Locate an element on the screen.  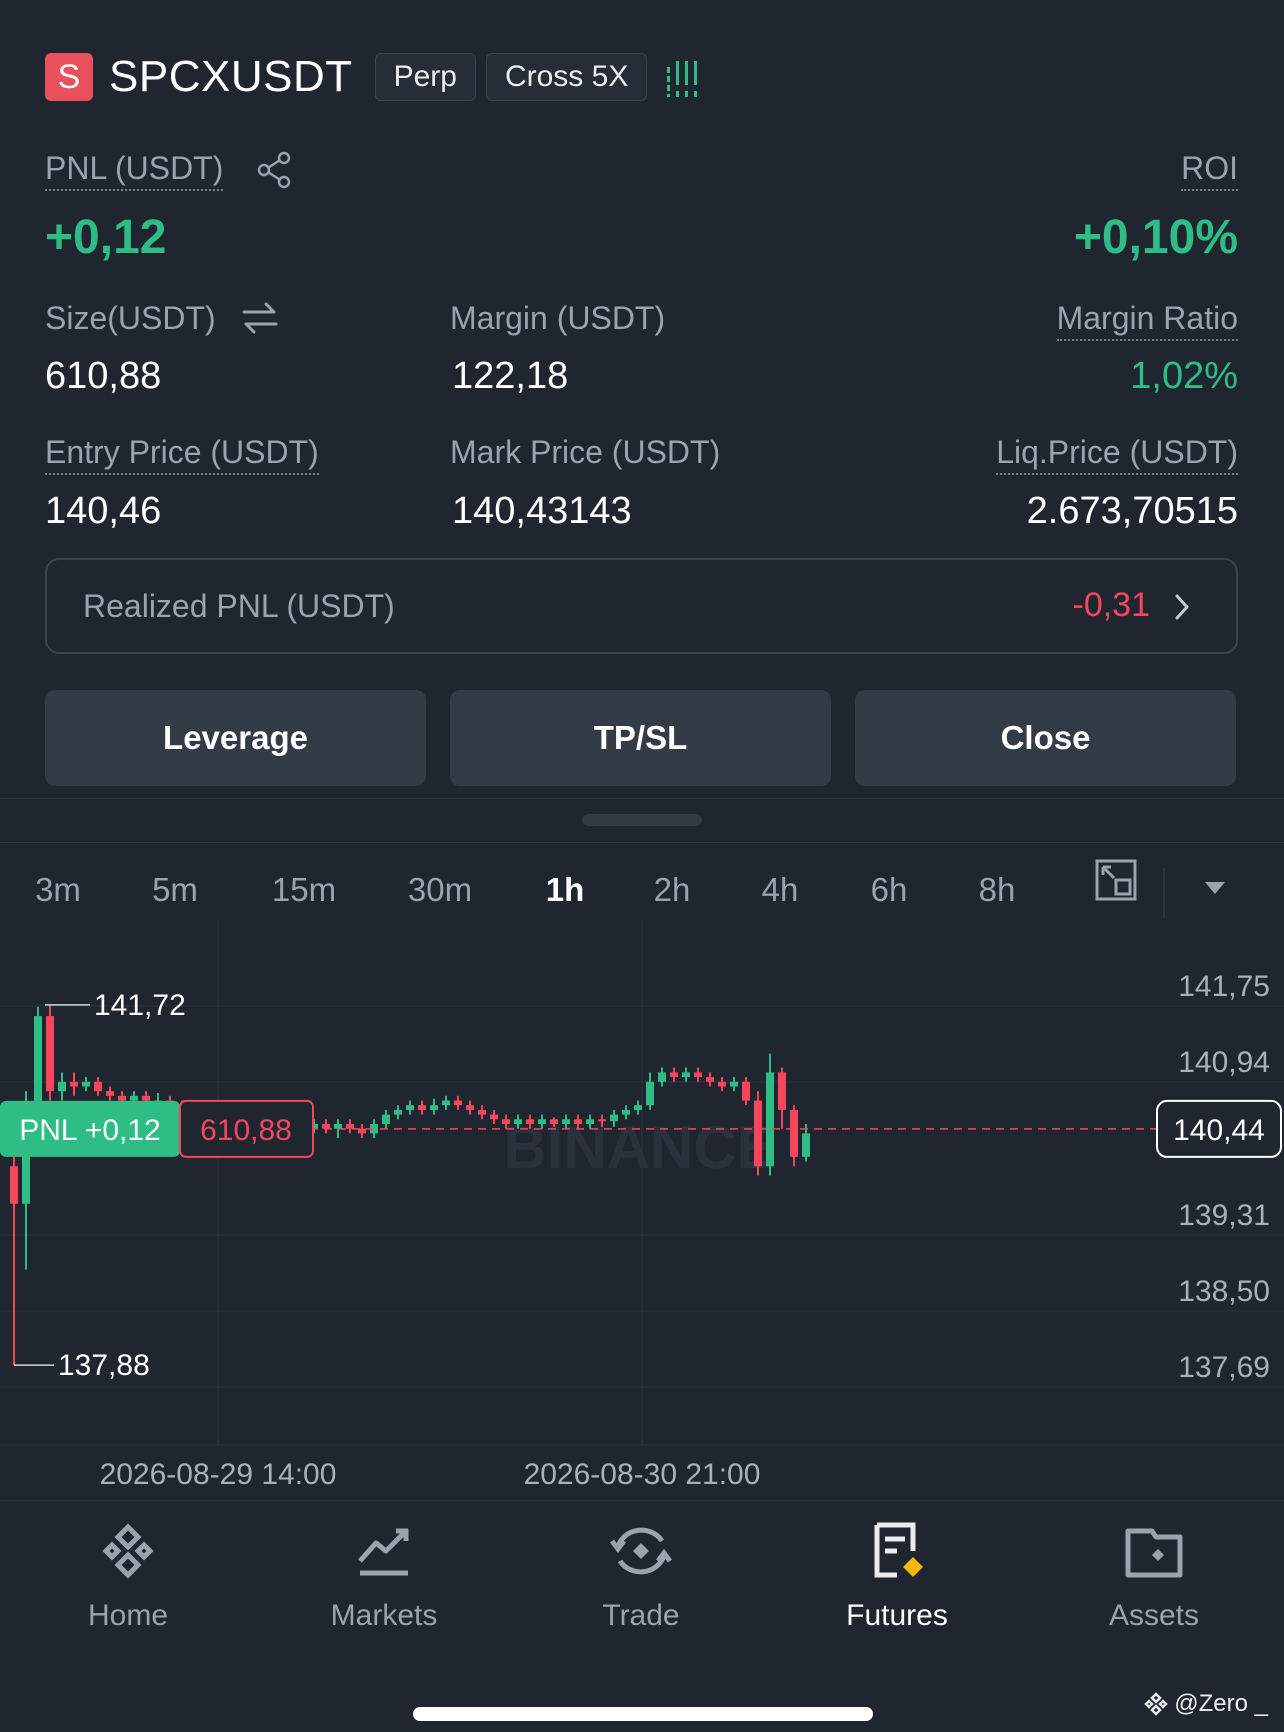
close-position-button: Close is located at coordinates (1045, 738).